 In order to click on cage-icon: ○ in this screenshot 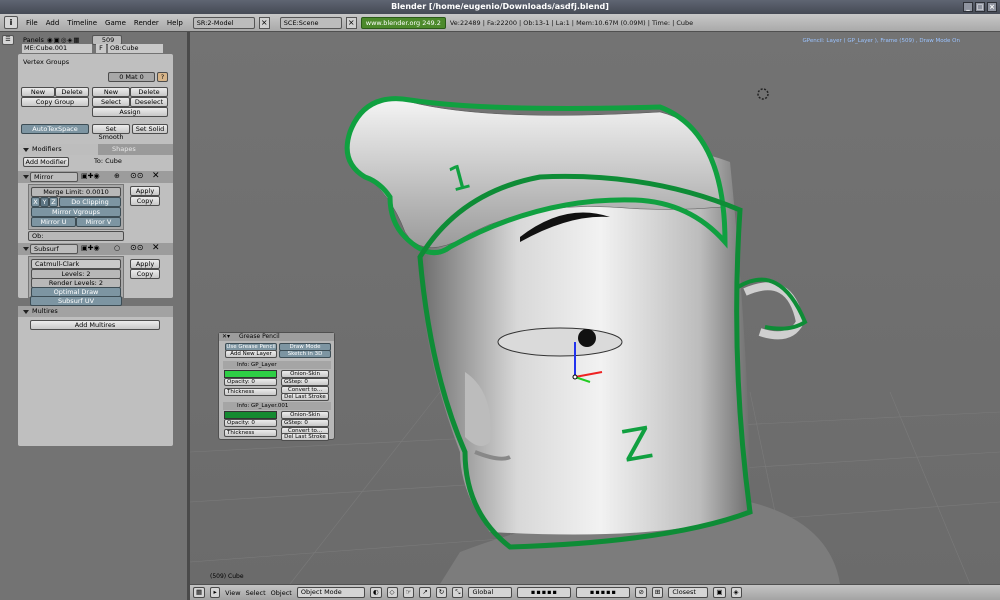, I will do `click(117, 248)`.